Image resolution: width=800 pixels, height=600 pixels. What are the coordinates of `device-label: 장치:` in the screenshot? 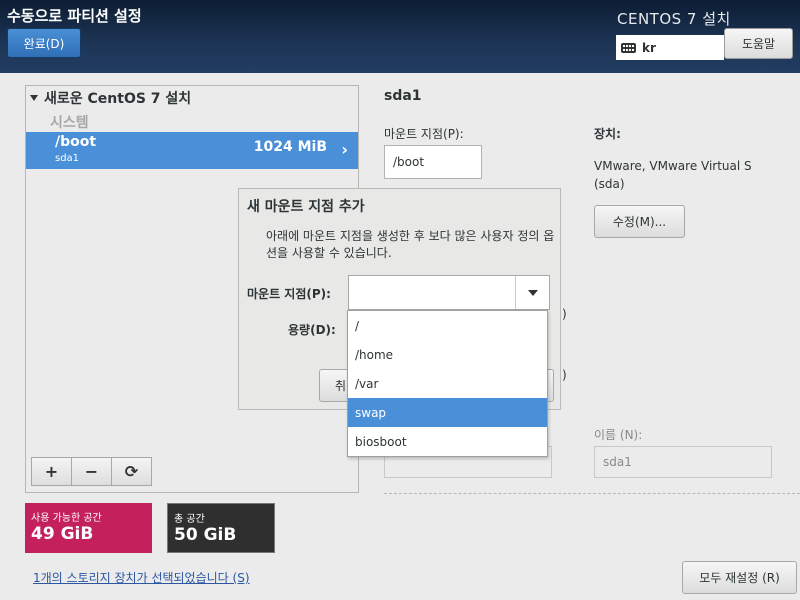 It's located at (607, 134).